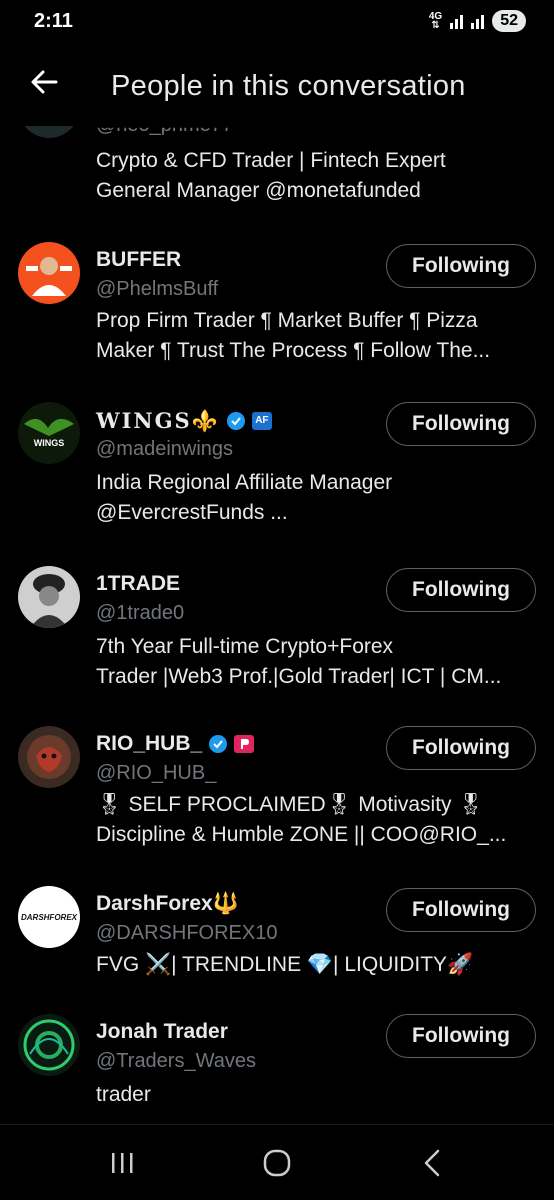 This screenshot has width=554, height=1200. I want to click on user-bio: FVG ⚔️| TRENDLINE 💎| LIQUIDITY🚀, so click(285, 964).